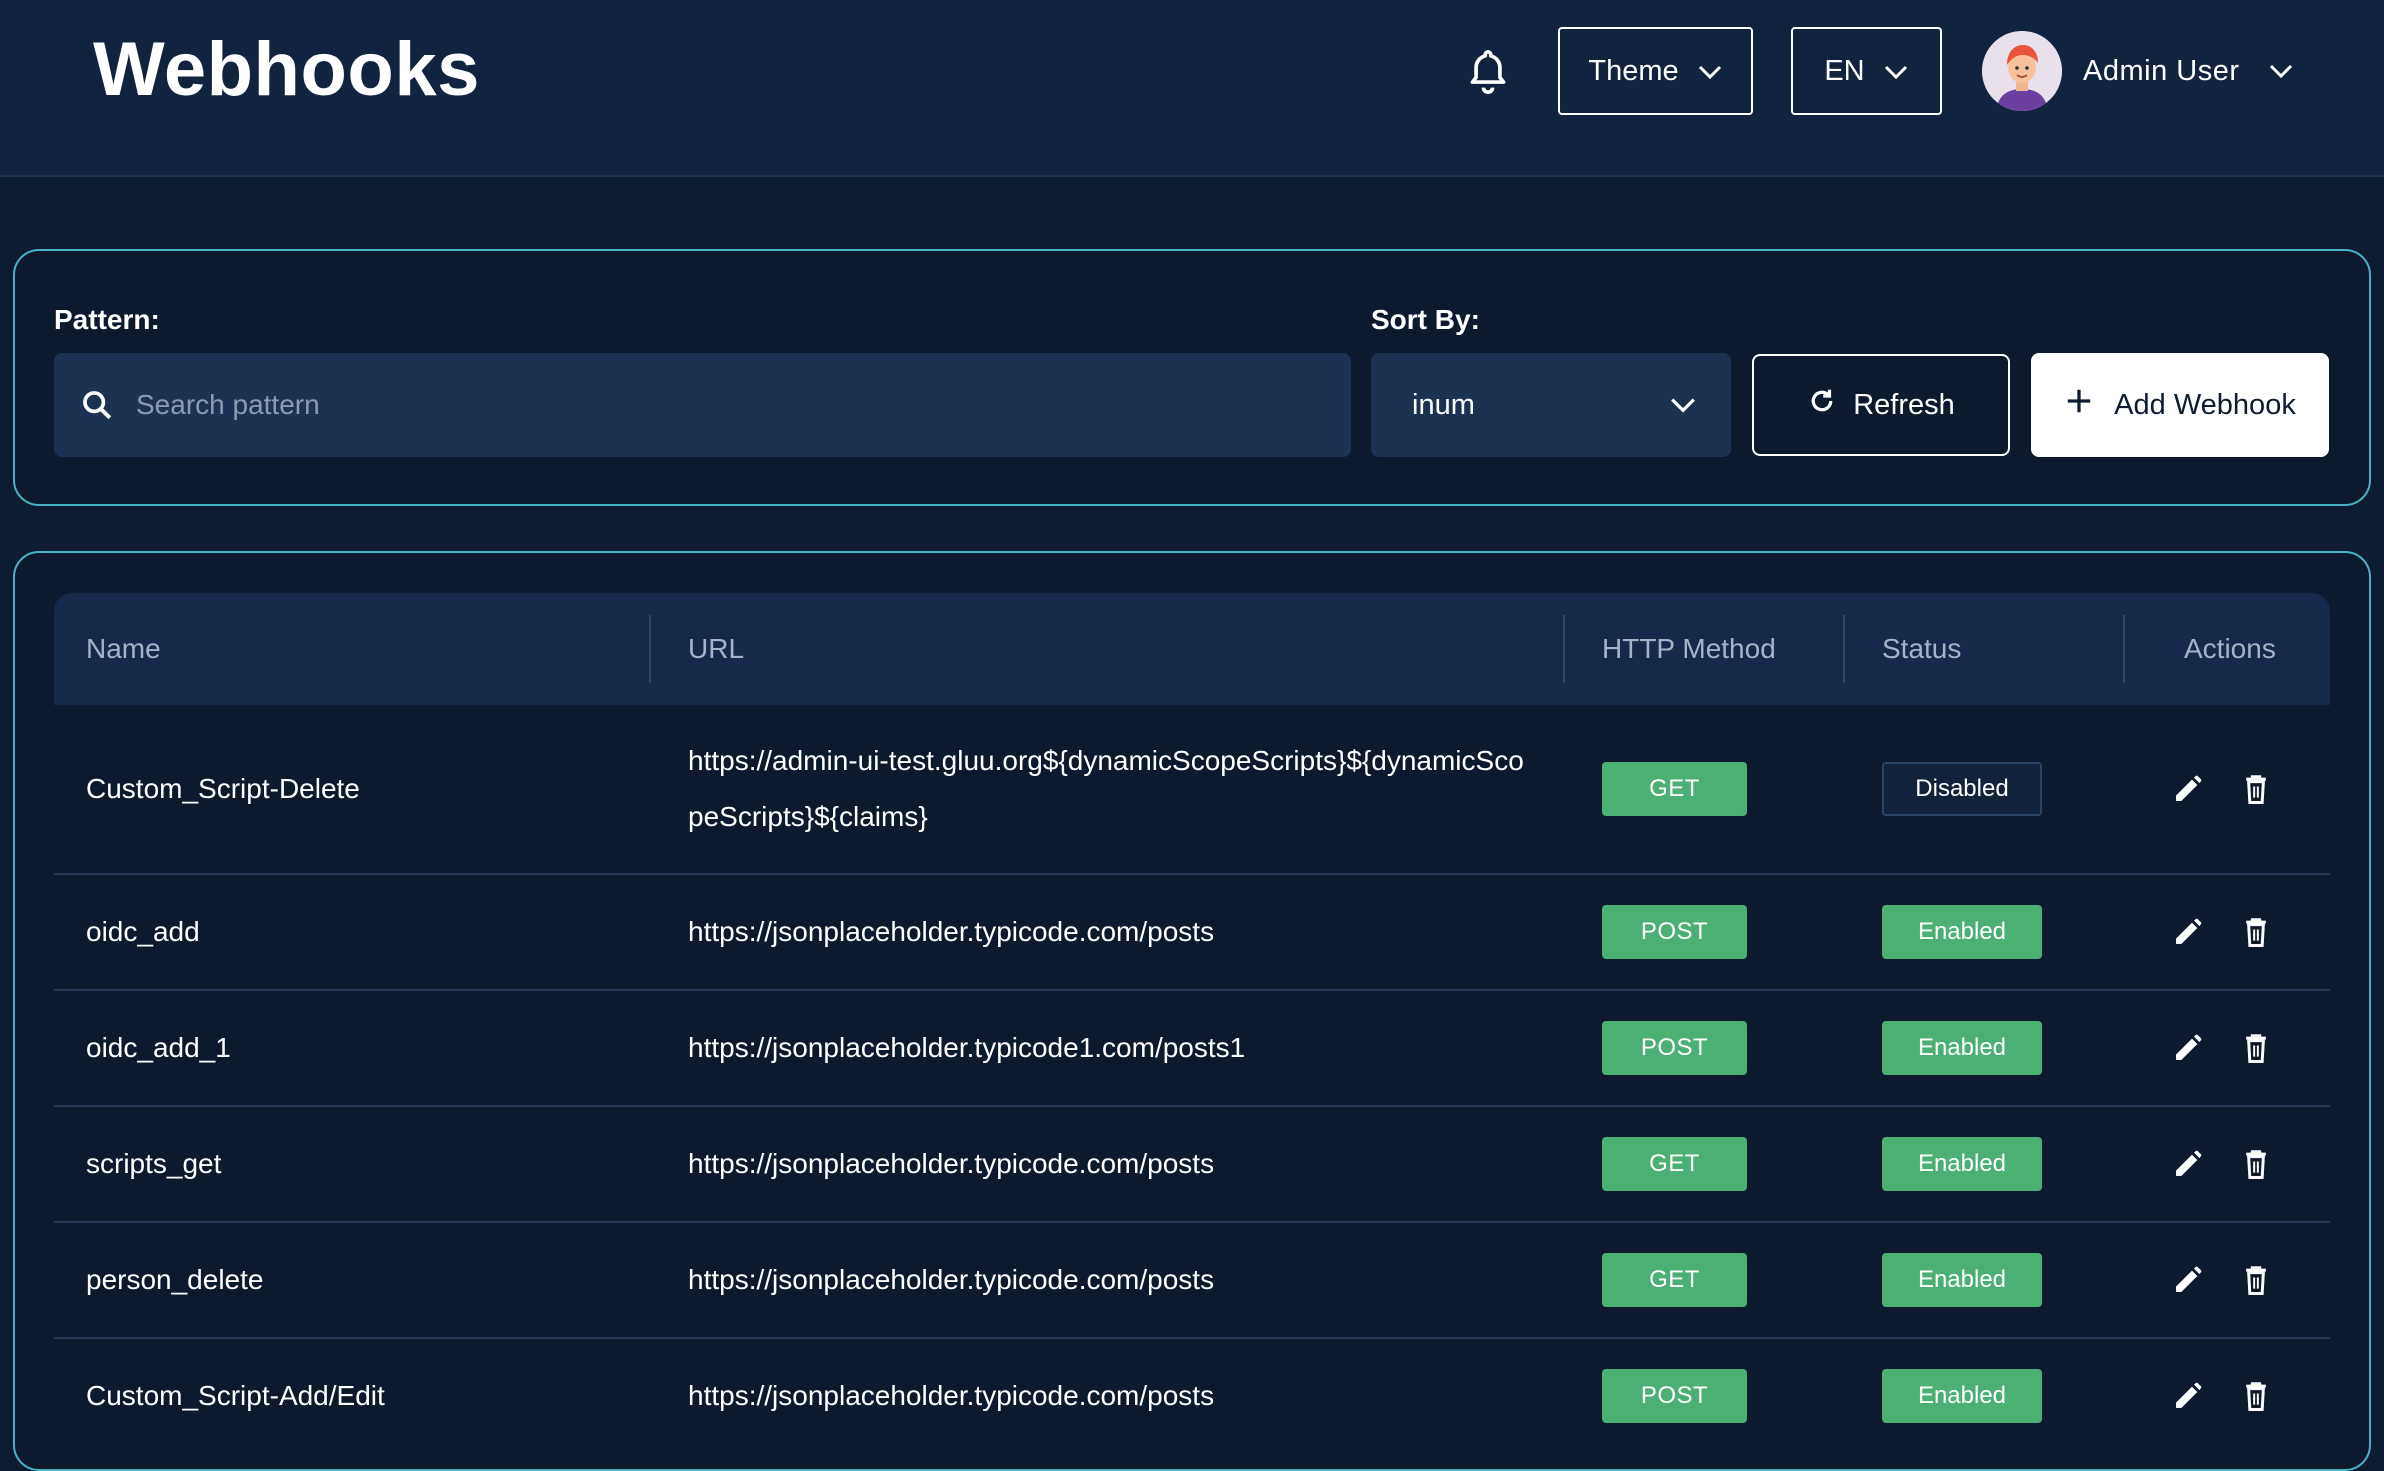 Image resolution: width=2384 pixels, height=1471 pixels. I want to click on theme-dropdown: Theme, so click(1655, 71).